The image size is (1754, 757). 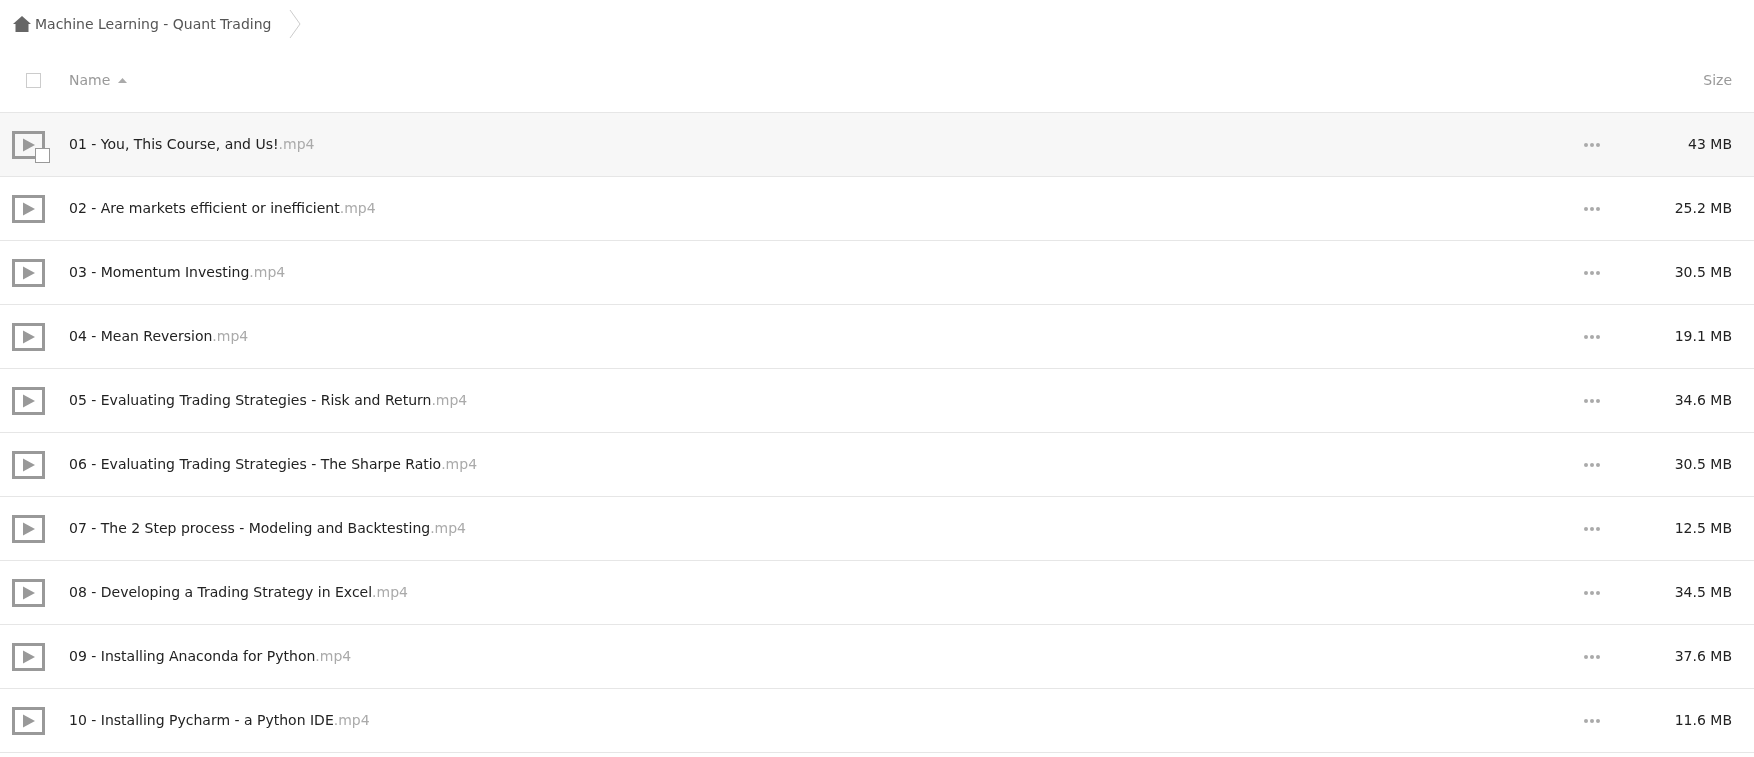 I want to click on select-all-checkbox, so click(x=33, y=80).